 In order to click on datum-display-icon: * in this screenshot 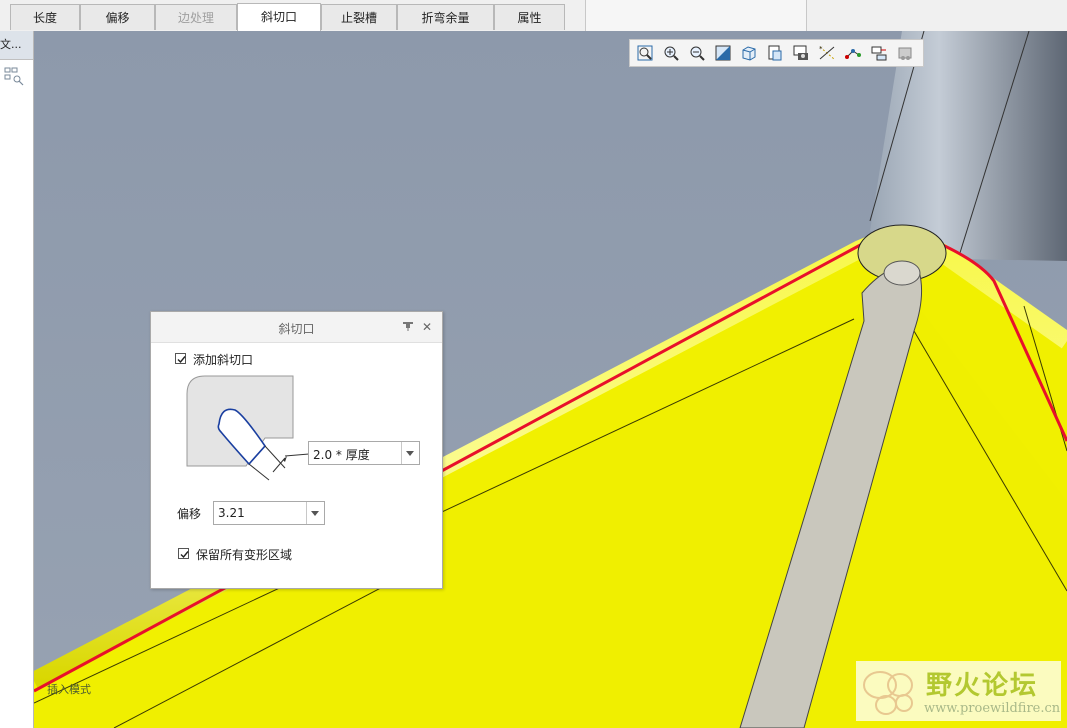, I will do `click(827, 53)`.